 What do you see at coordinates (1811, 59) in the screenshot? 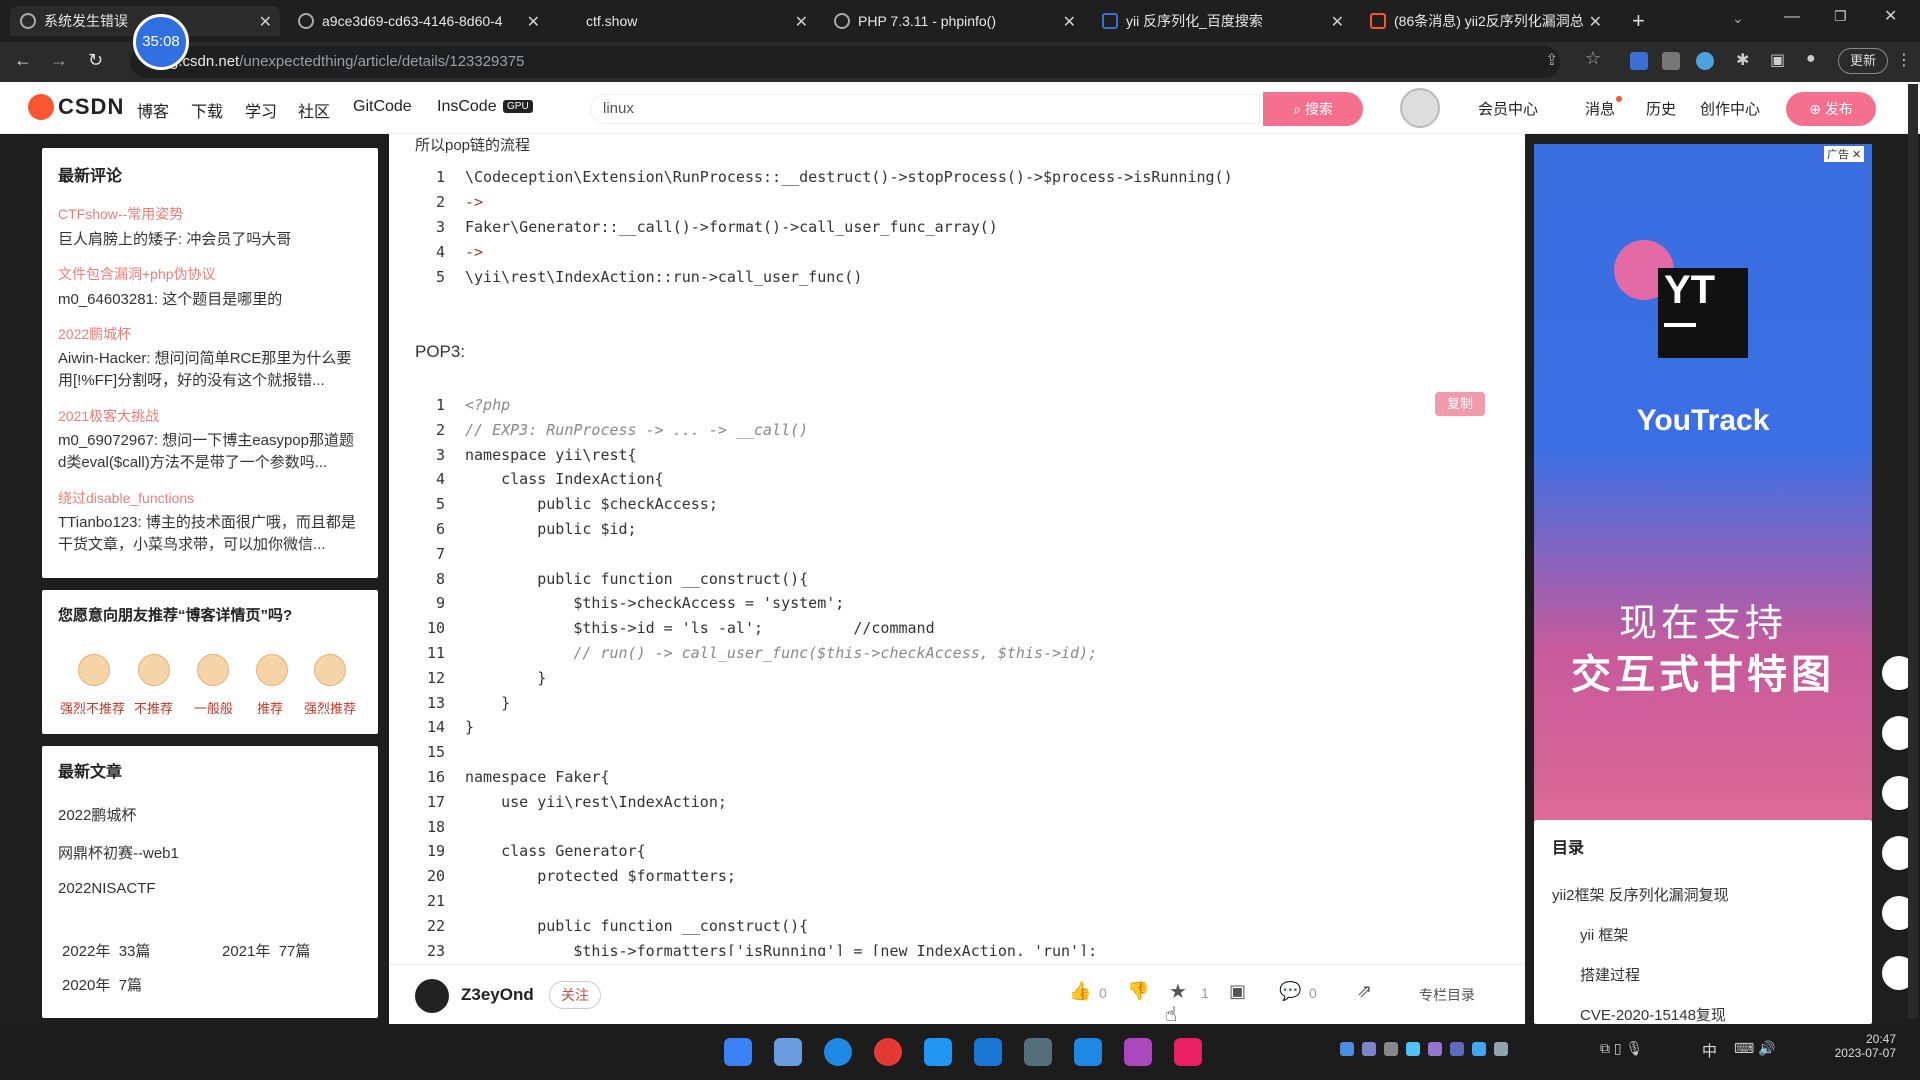
I see `profile-icon: ●` at bounding box center [1811, 59].